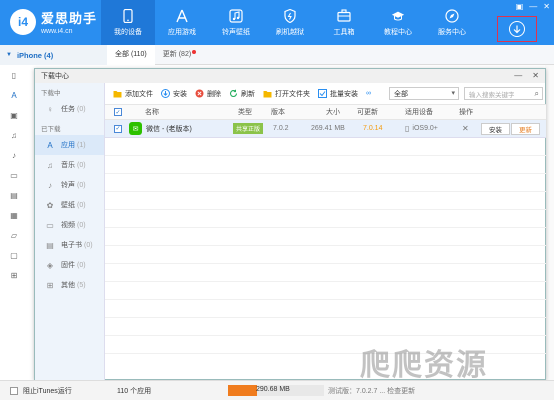 The image size is (554, 400). I want to click on nav-service-center: 服务中心, so click(452, 22).